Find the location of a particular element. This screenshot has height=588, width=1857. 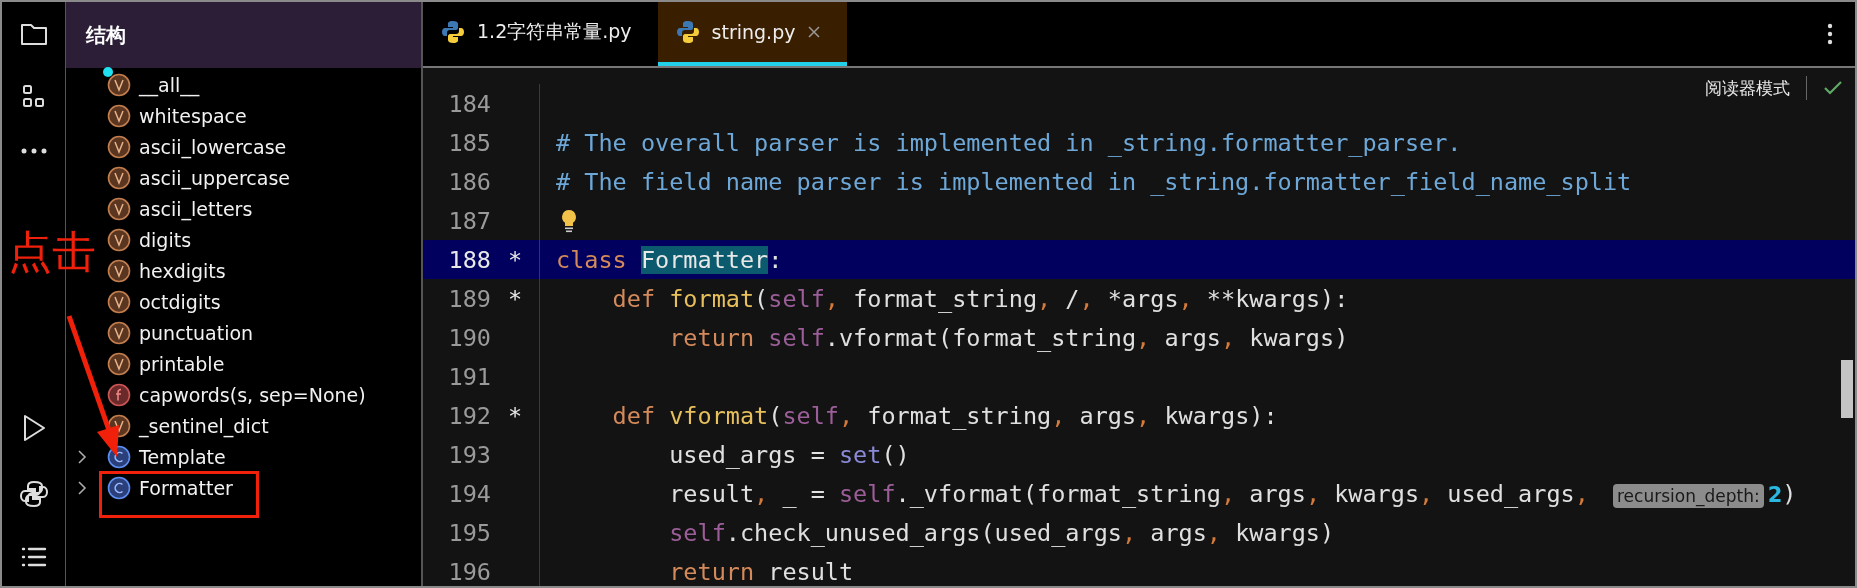

tree-item: printable is located at coordinates (182, 363).